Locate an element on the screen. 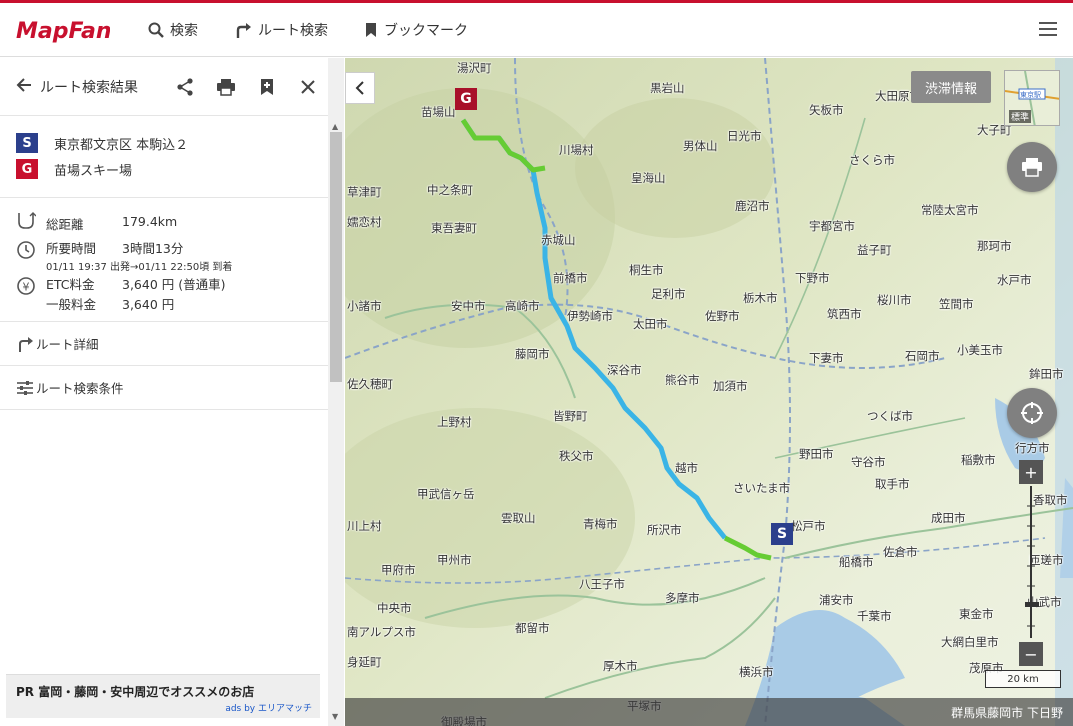  zoom-out-button: − is located at coordinates (1031, 654).